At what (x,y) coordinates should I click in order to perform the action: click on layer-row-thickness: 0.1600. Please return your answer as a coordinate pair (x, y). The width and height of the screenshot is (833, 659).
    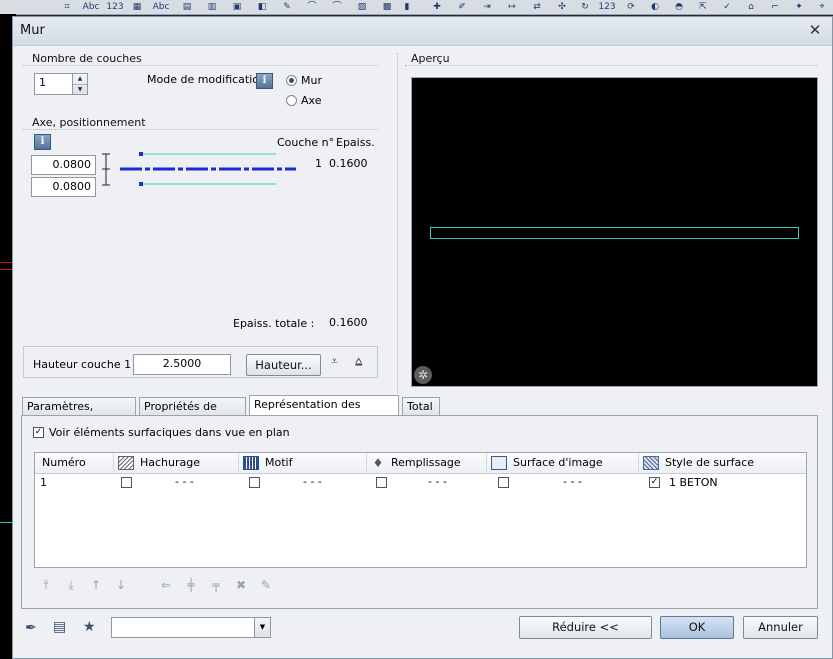
    Looking at the image, I should click on (348, 163).